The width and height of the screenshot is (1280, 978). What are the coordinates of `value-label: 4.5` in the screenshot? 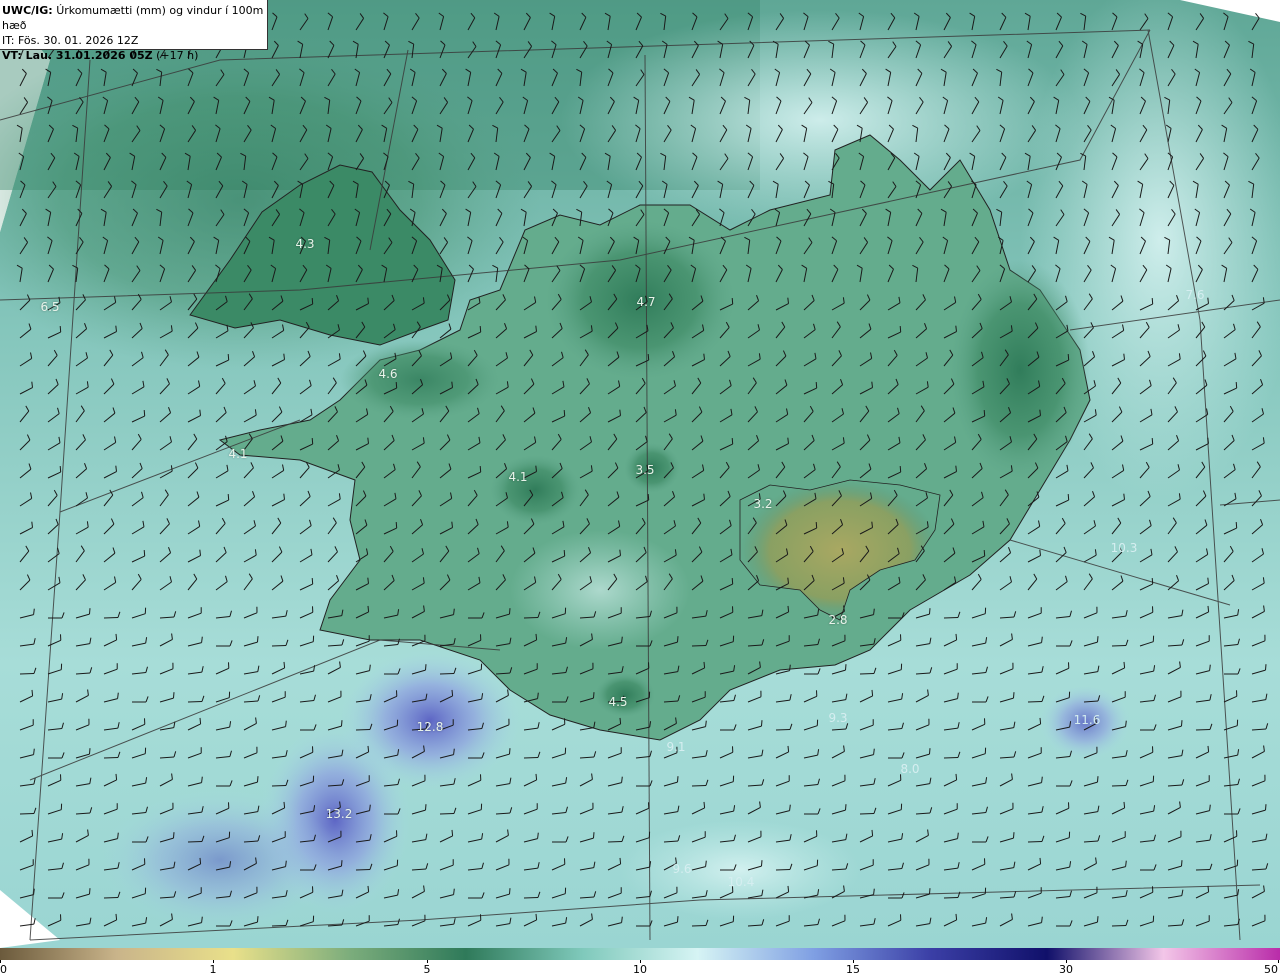 It's located at (618, 702).